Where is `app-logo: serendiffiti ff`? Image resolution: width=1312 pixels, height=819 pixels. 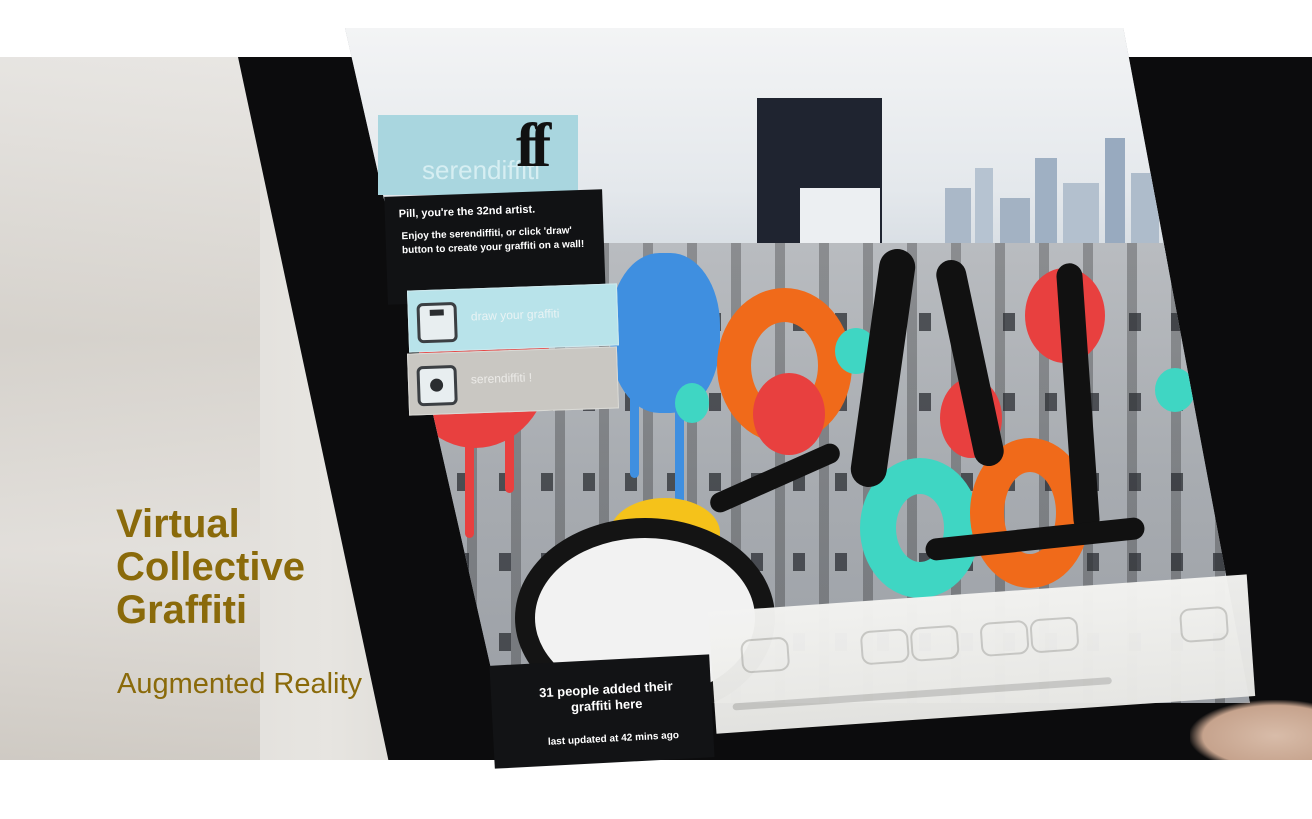 app-logo: serendiffiti ff is located at coordinates (478, 155).